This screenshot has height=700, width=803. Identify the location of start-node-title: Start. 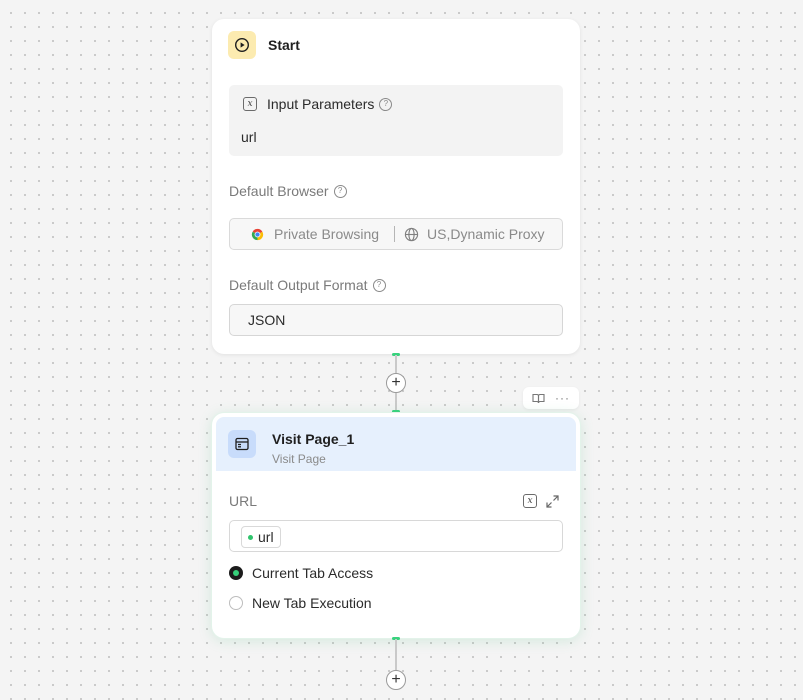
(284, 45).